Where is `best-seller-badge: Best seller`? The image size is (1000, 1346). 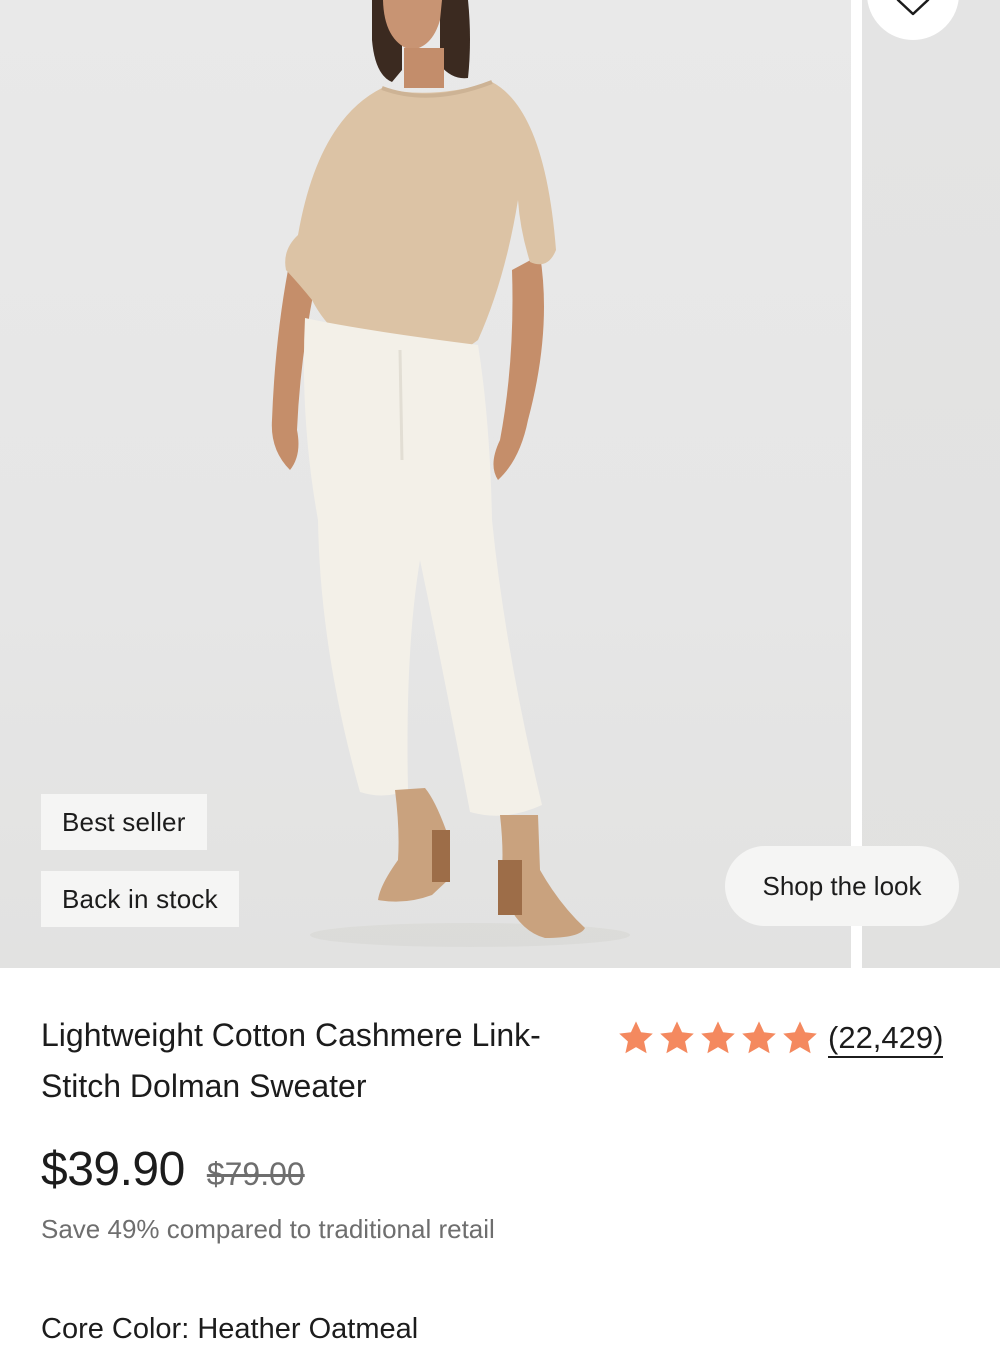
best-seller-badge: Best seller is located at coordinates (124, 822).